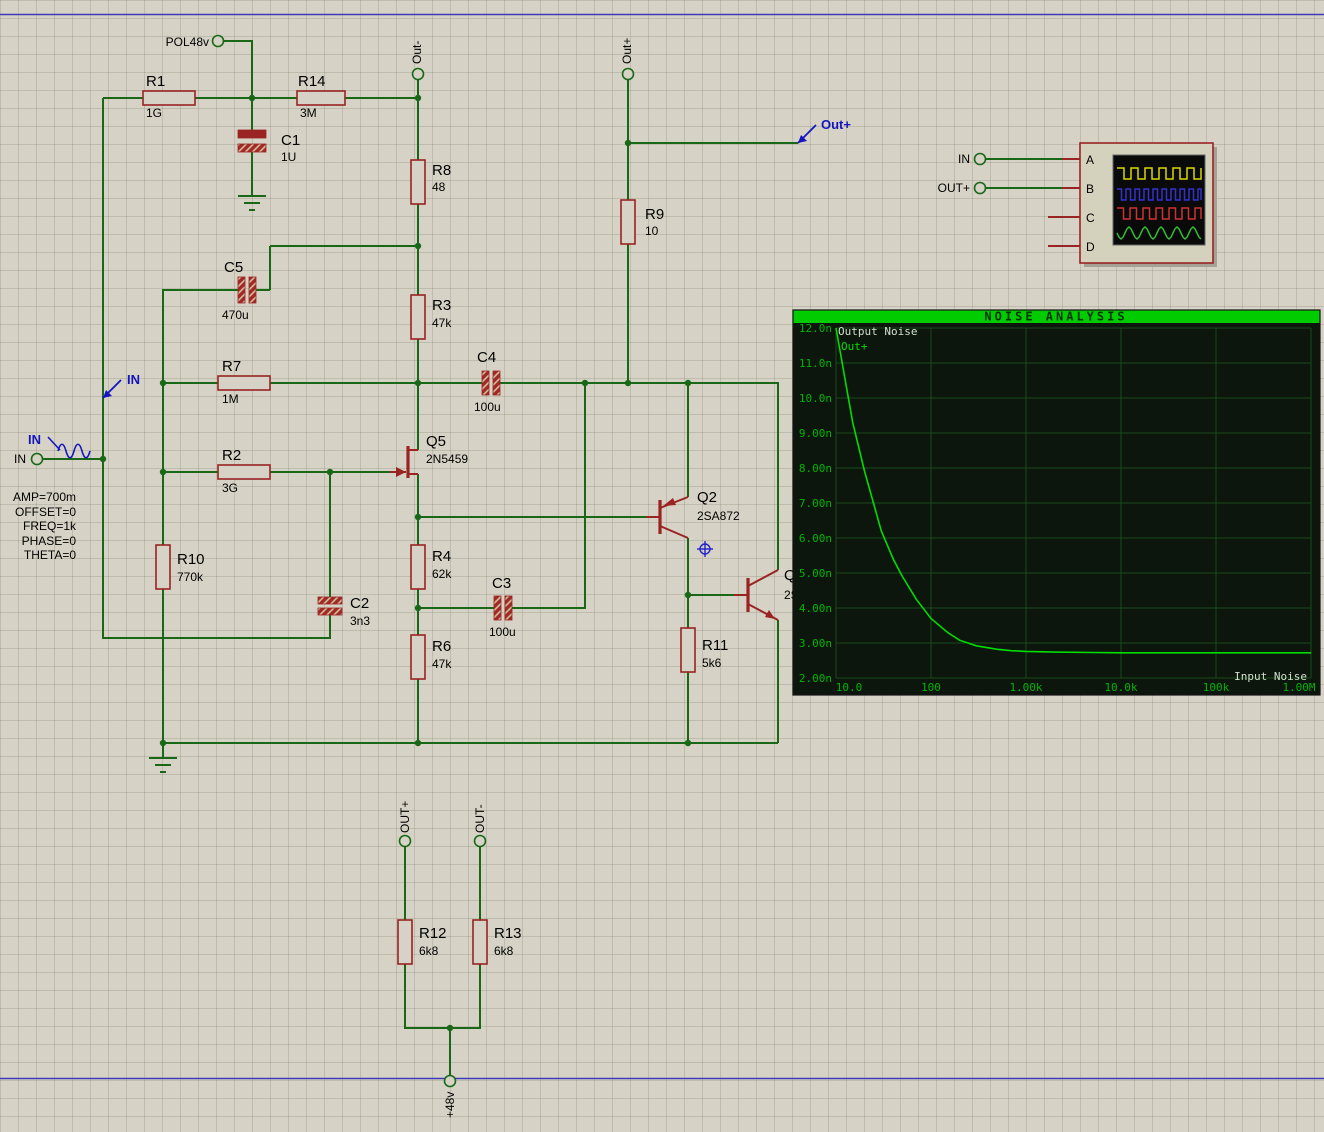  I want to click on graph-y-tick-label: 12.0n, so click(815, 328).